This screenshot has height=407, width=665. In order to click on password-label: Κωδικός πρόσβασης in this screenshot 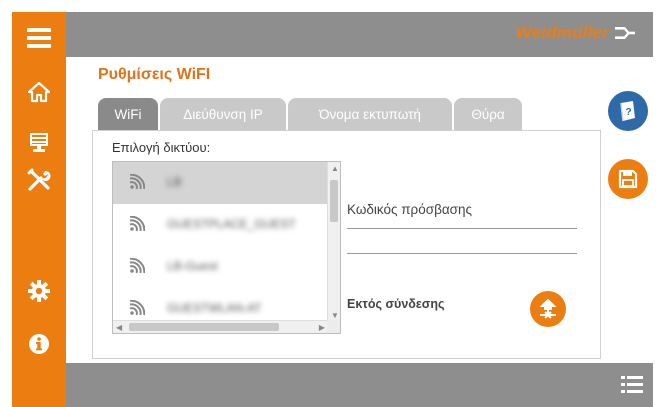, I will do `click(409, 209)`.